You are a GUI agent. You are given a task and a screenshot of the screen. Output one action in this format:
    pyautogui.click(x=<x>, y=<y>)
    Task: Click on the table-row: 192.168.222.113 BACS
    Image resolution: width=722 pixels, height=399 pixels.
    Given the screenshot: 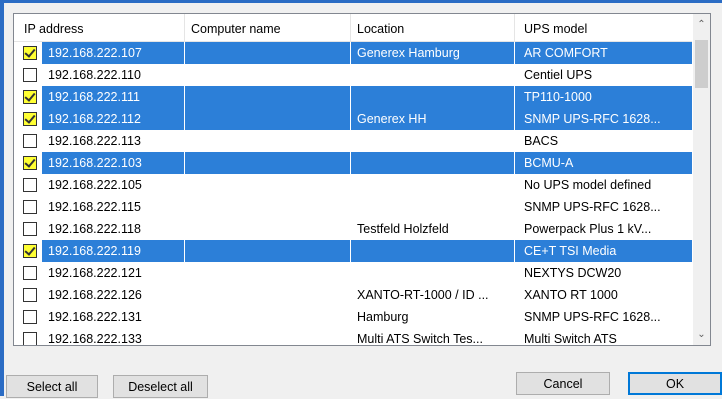 What is the action you would take?
    pyautogui.click(x=353, y=141)
    